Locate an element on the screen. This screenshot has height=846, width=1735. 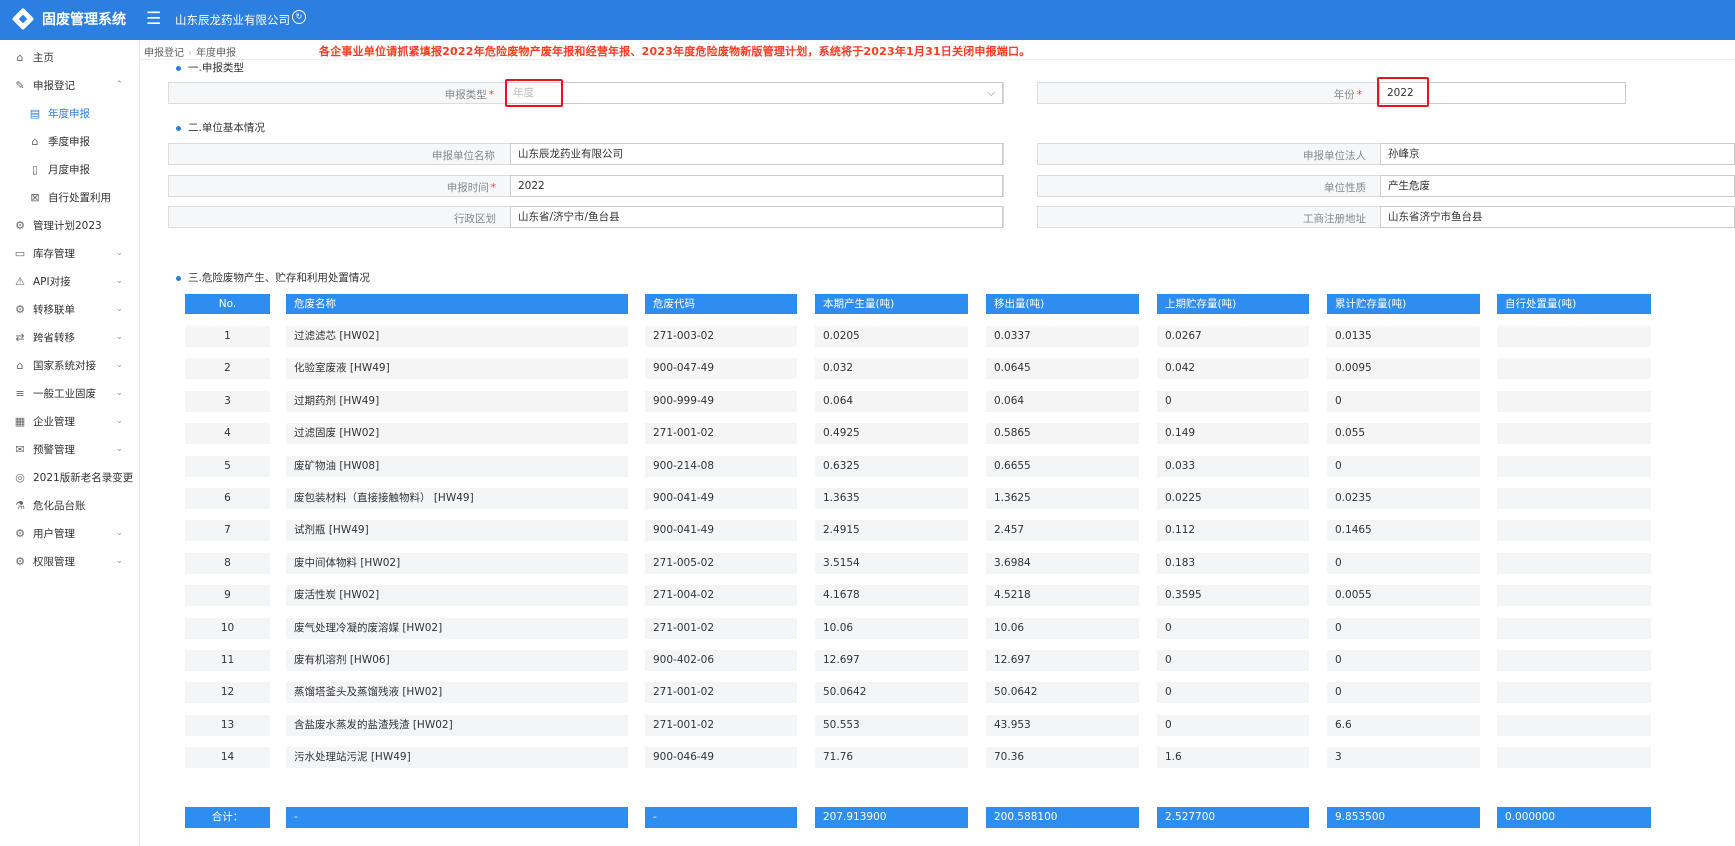
warning-icon: ⚠ is located at coordinates (20, 281).